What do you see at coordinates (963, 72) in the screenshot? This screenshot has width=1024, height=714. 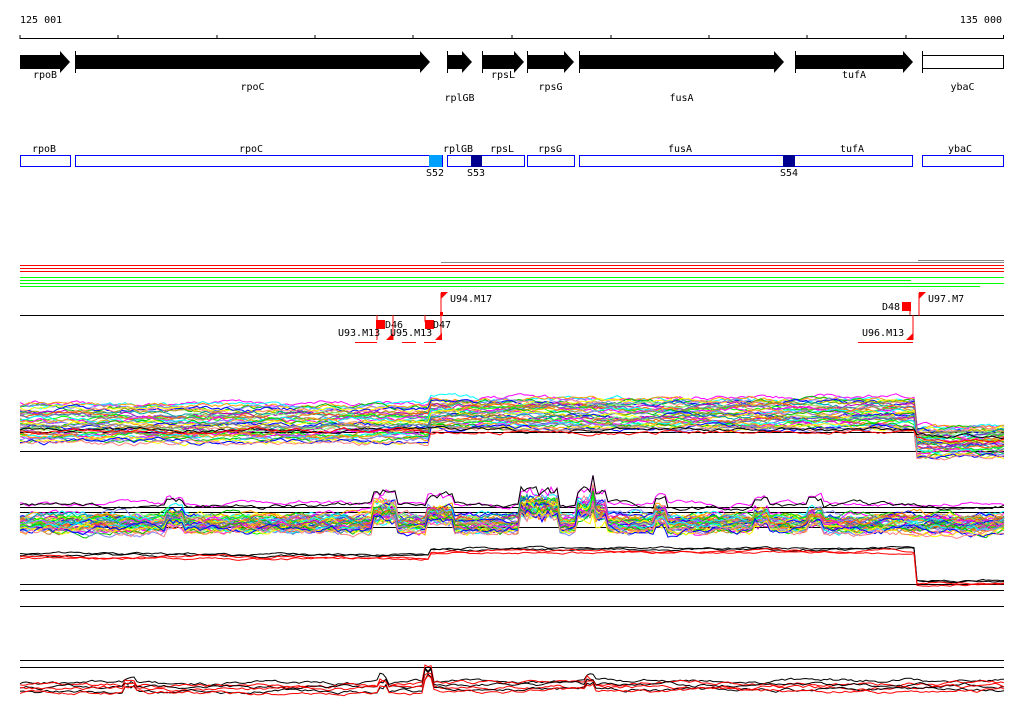 I see `gene-ybaC: ybaC` at bounding box center [963, 72].